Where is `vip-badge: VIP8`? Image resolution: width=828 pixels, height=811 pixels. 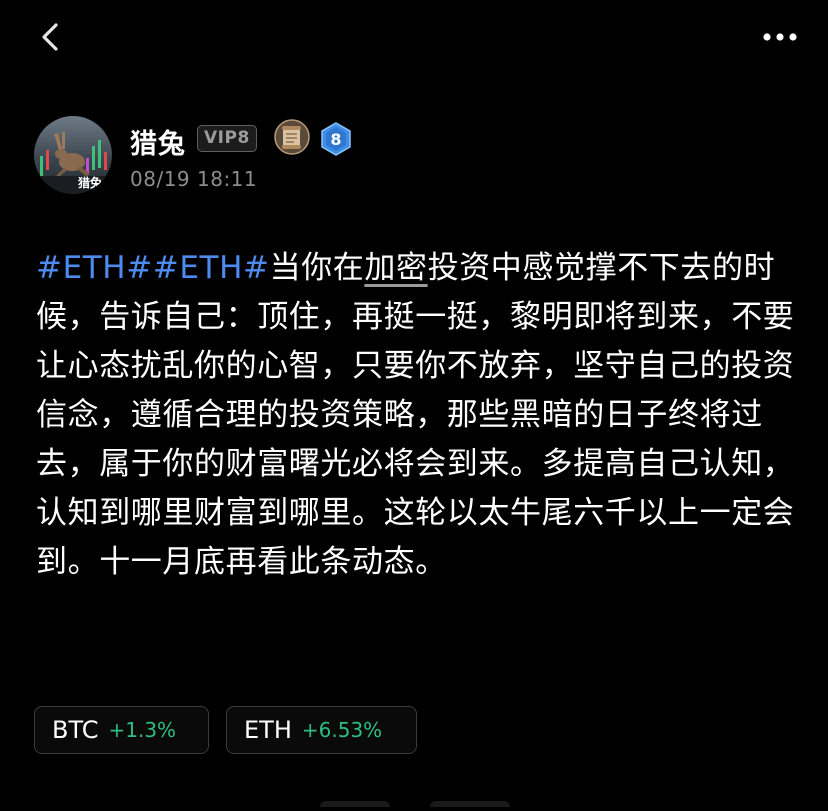
vip-badge: VIP8 is located at coordinates (227, 138).